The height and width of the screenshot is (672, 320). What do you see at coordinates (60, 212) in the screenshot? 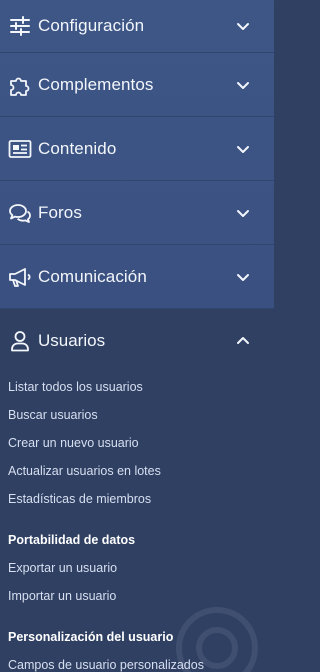
I see `section-label: Foros` at bounding box center [60, 212].